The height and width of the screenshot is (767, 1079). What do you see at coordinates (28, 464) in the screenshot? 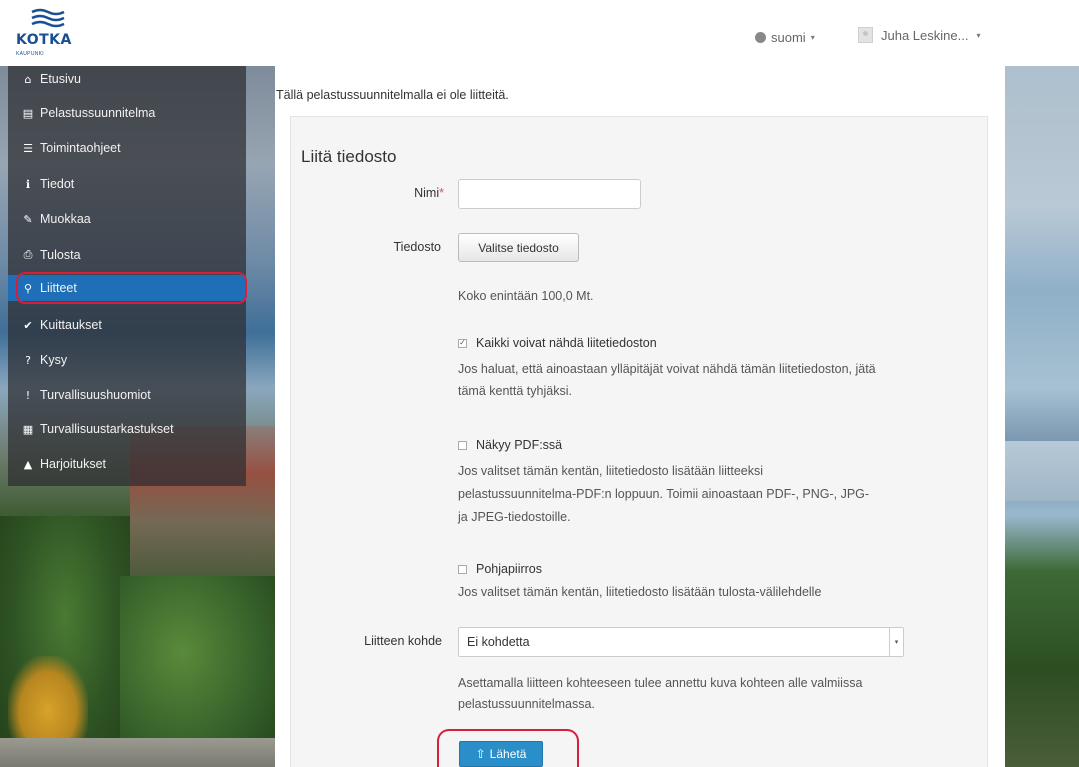
I see `warning-icon: ▲` at bounding box center [28, 464].